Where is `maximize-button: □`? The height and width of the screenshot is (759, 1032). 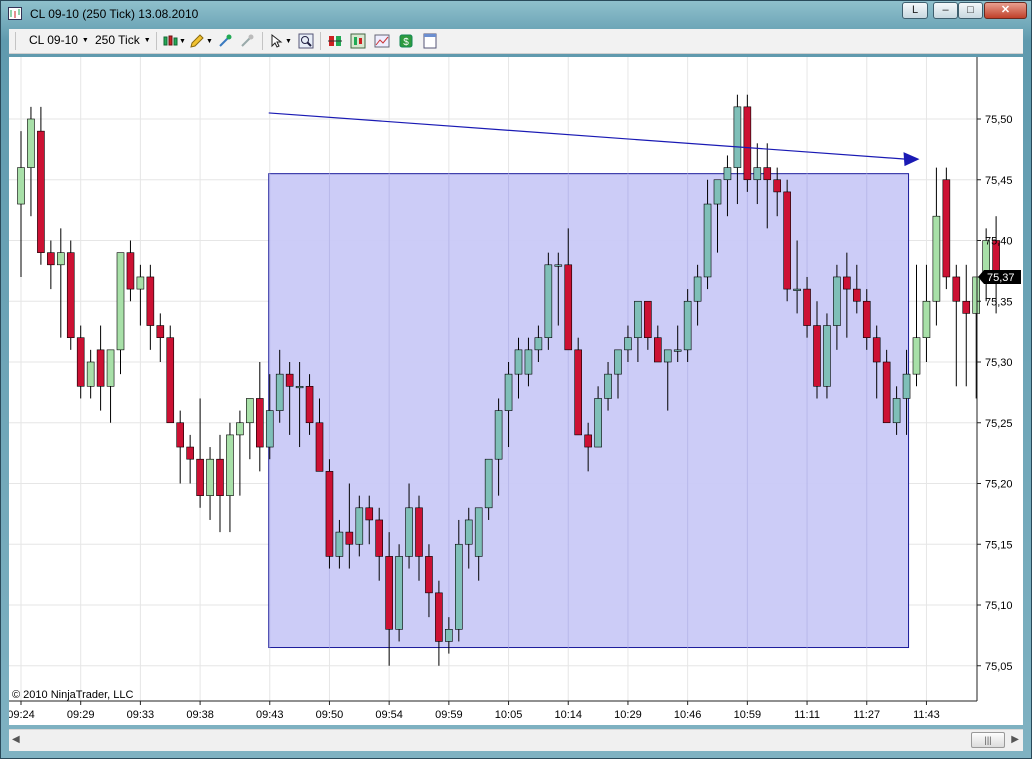 maximize-button: □ is located at coordinates (970, 10).